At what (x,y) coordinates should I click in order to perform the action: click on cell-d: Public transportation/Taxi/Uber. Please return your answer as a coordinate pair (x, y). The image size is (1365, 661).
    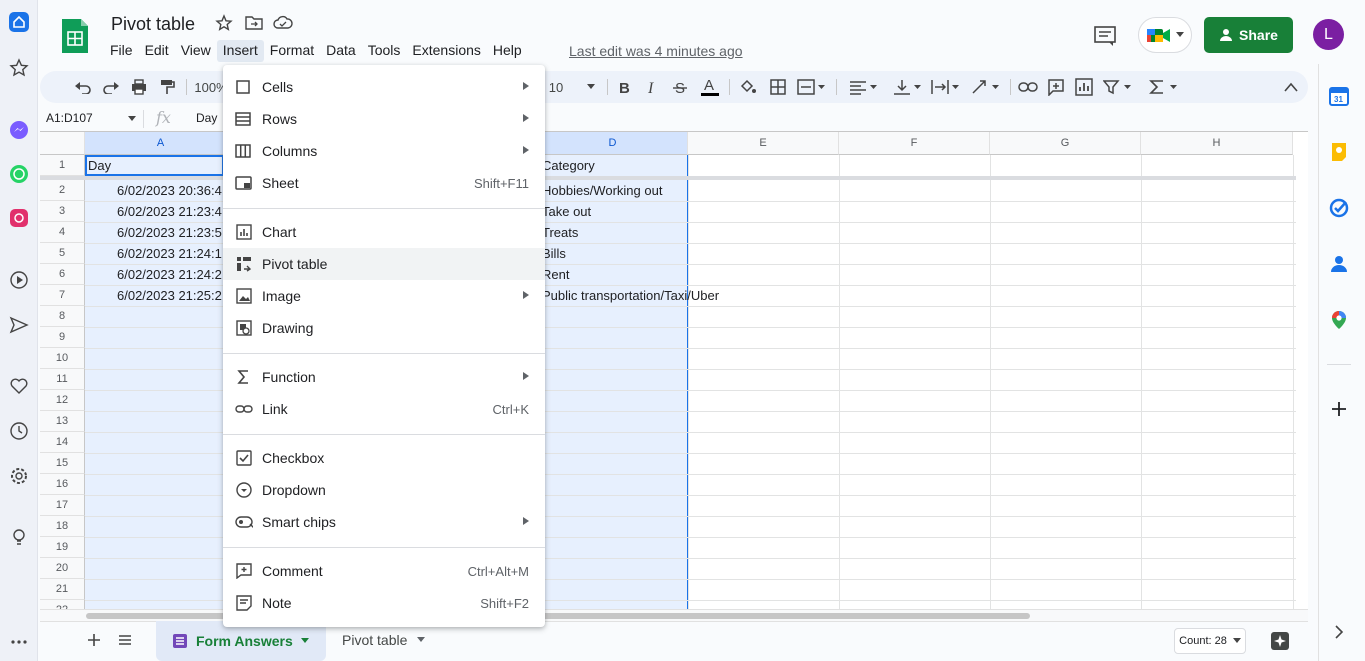
    Looking at the image, I should click on (630, 295).